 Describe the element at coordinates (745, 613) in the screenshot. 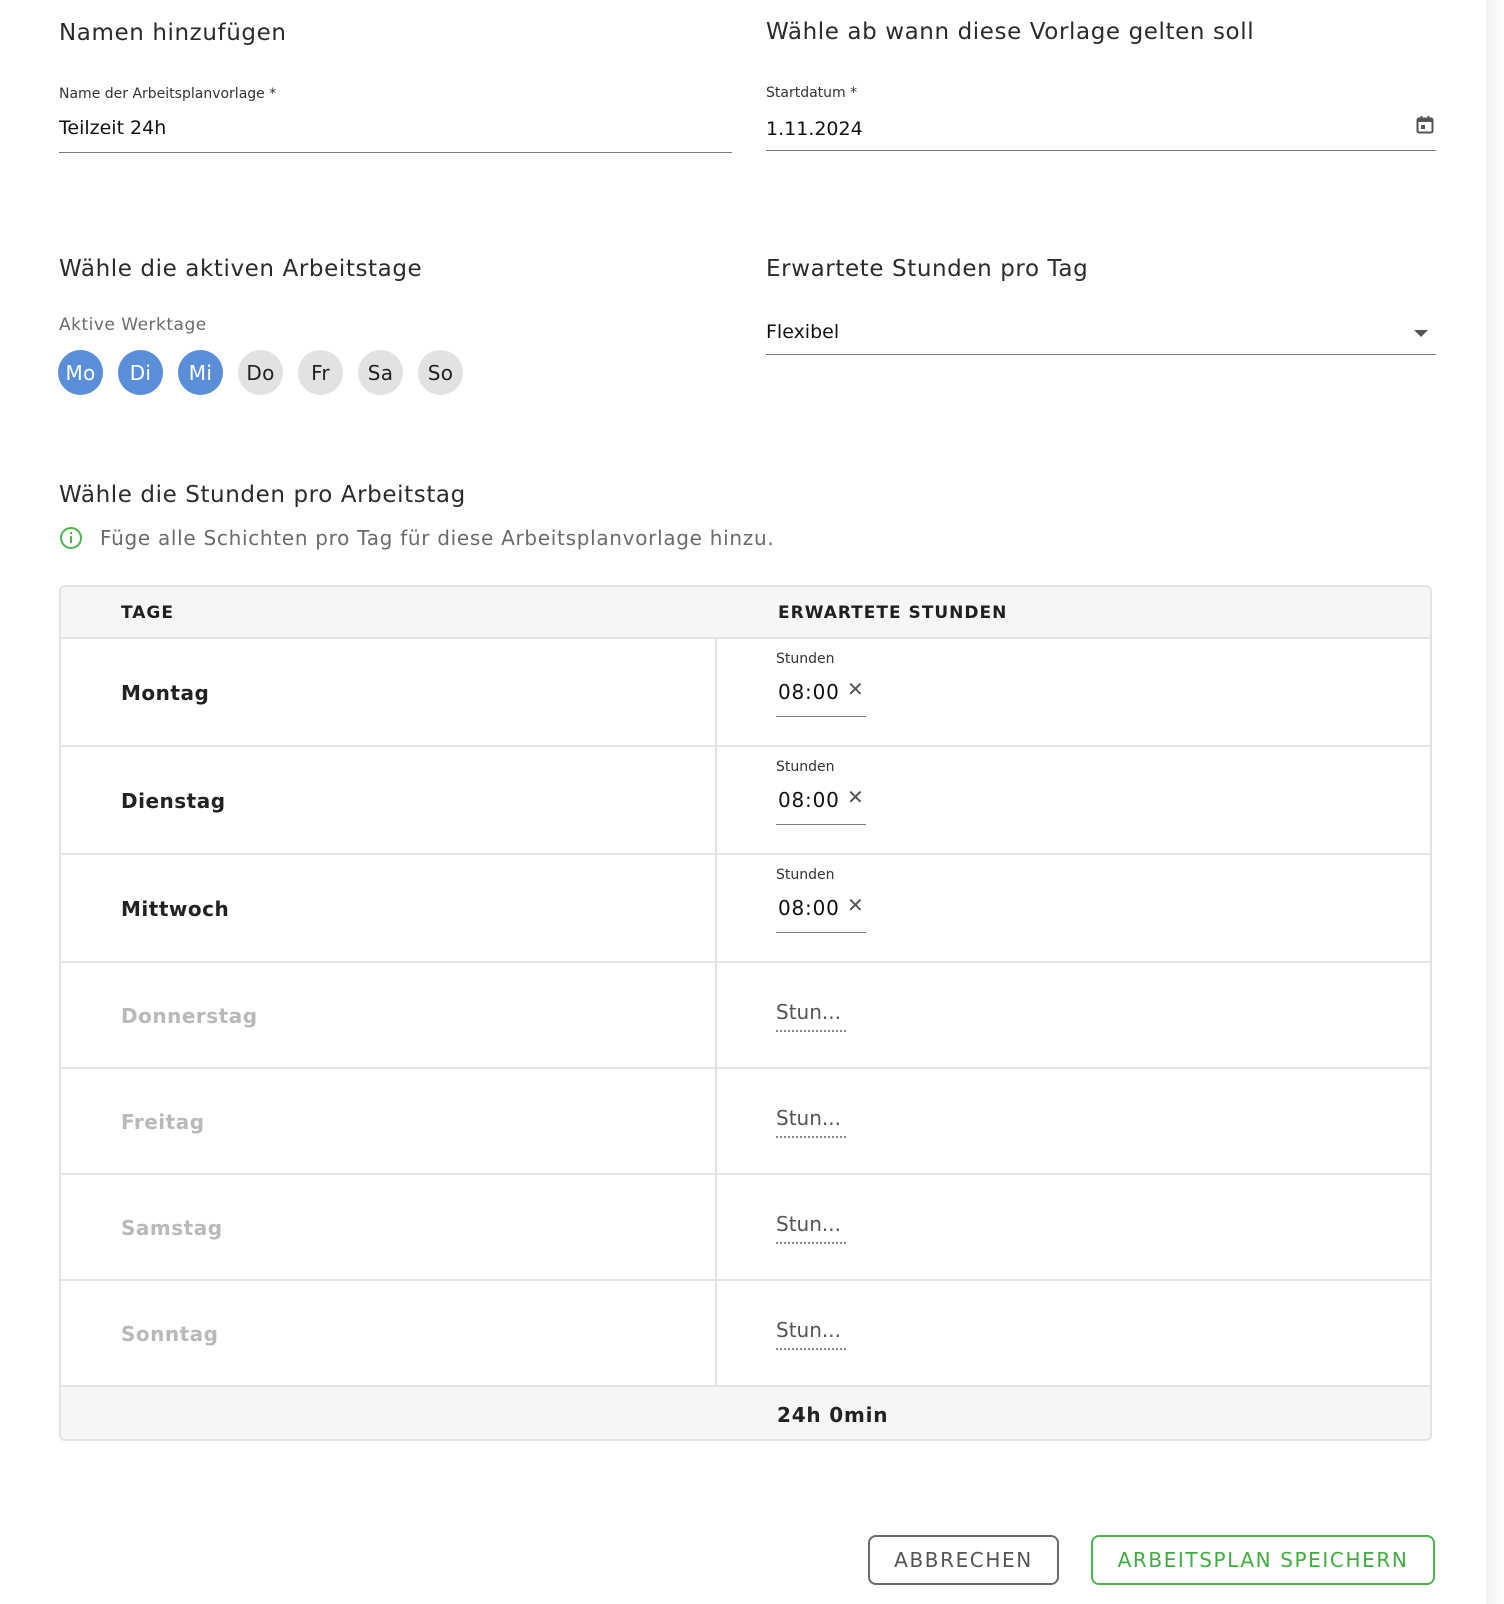

I see `table-header: TAGE ERWARTETE STUNDEN` at that location.